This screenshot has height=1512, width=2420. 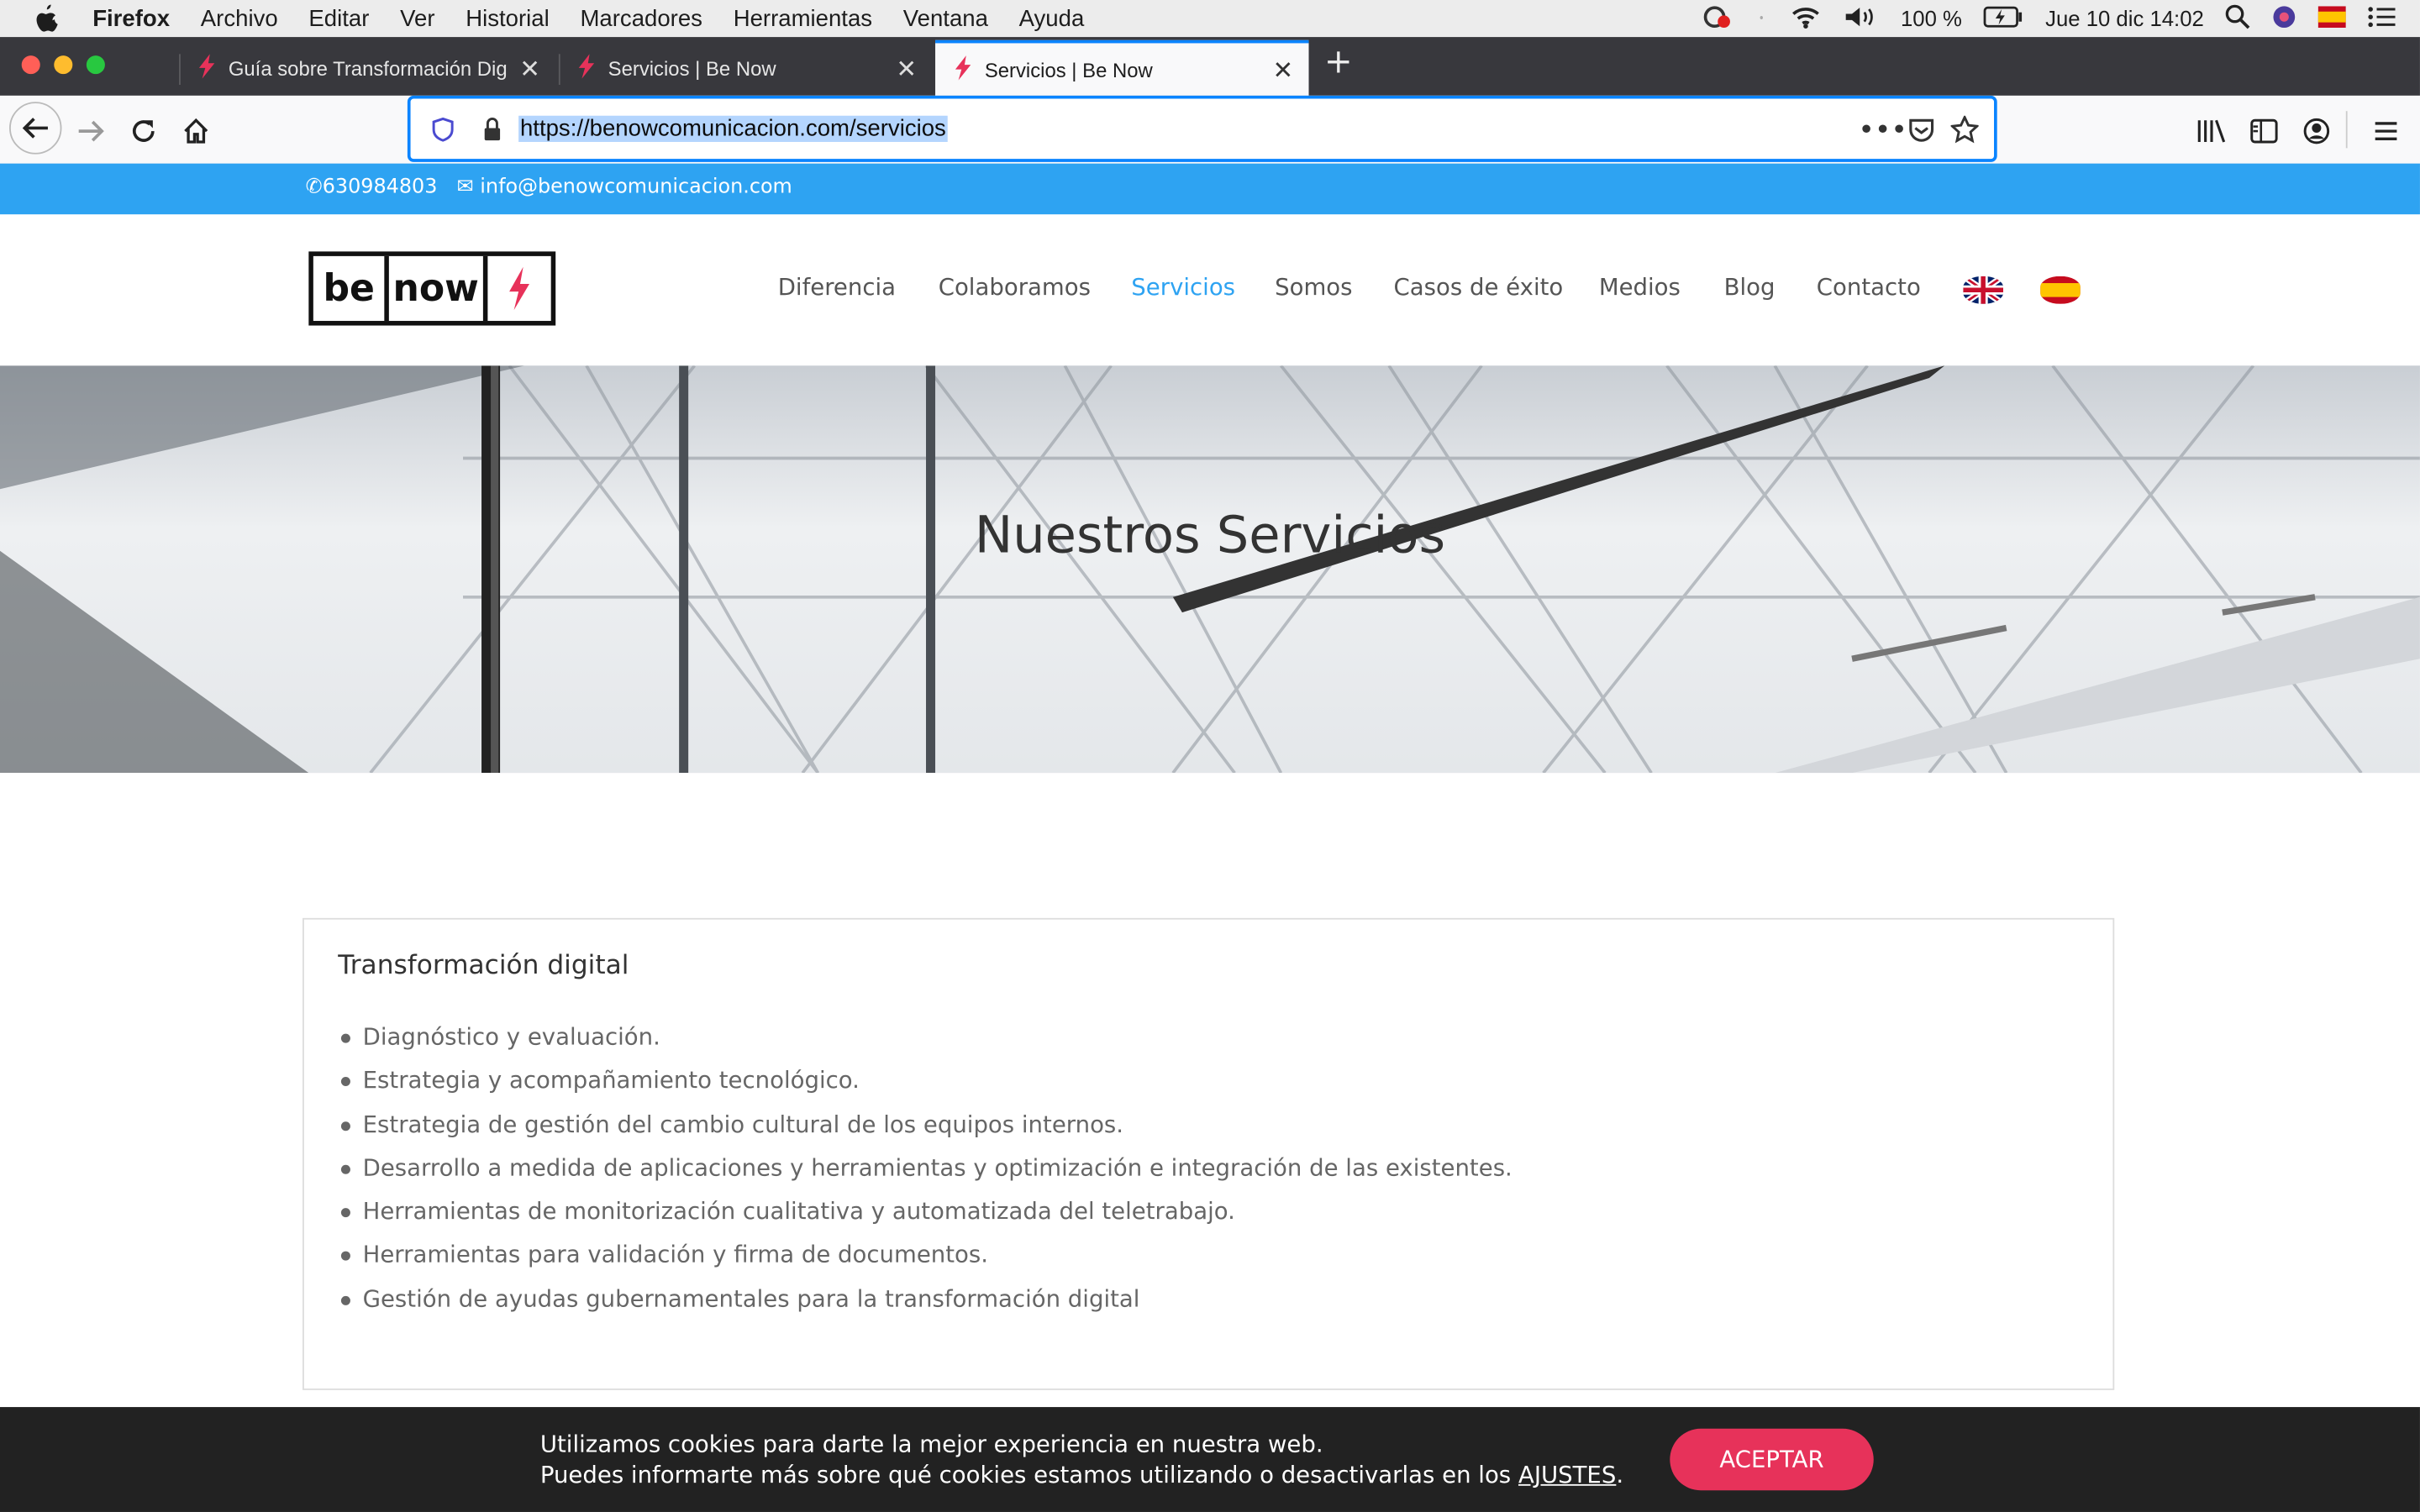 What do you see at coordinates (196, 131) in the screenshot?
I see `home-button` at bounding box center [196, 131].